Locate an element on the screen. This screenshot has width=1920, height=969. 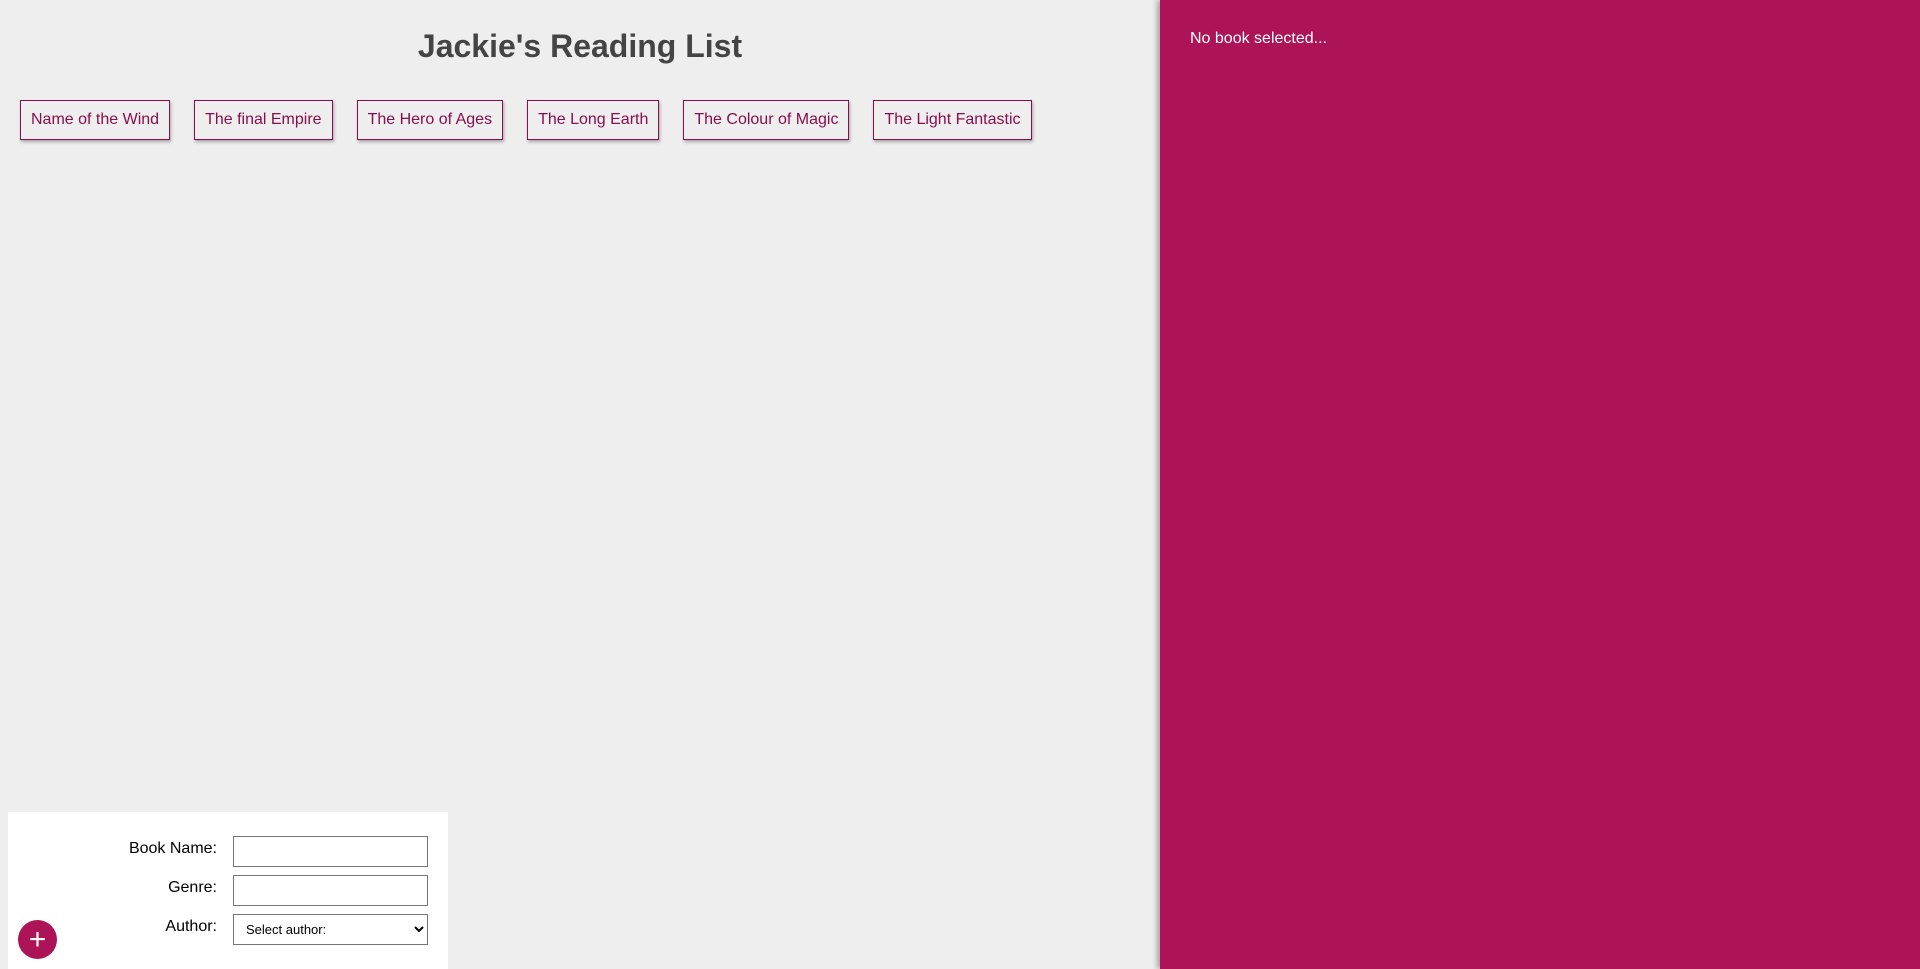
book-item-the-hero-of-ages: The Hero of Ages is located at coordinates (430, 120).